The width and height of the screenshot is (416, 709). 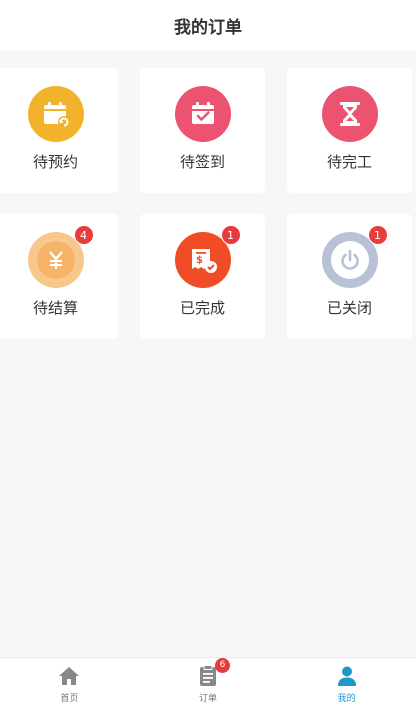 I want to click on tab-profile: 我的, so click(x=346, y=683).